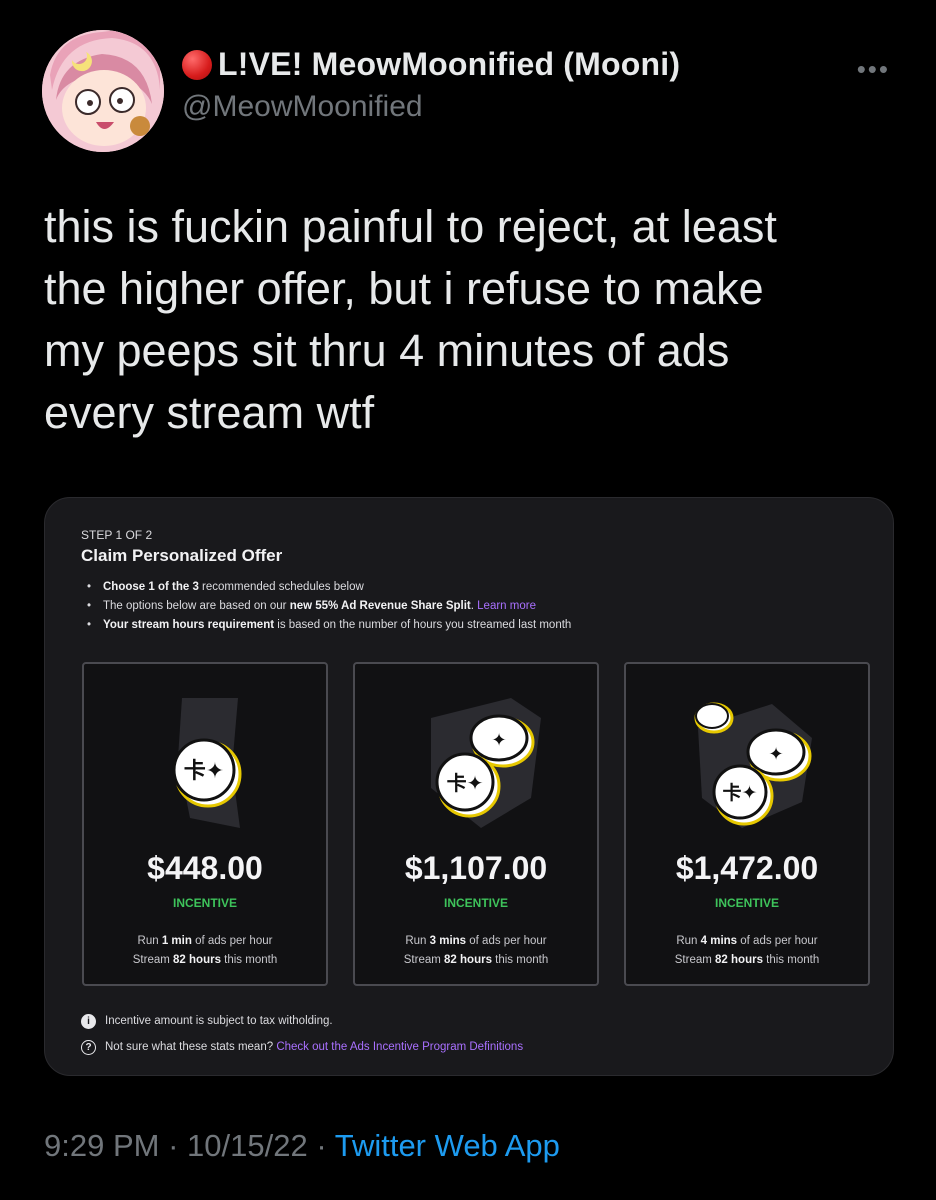 This screenshot has height=1200, width=936. What do you see at coordinates (88, 1021) in the screenshot?
I see `info-icon: i` at bounding box center [88, 1021].